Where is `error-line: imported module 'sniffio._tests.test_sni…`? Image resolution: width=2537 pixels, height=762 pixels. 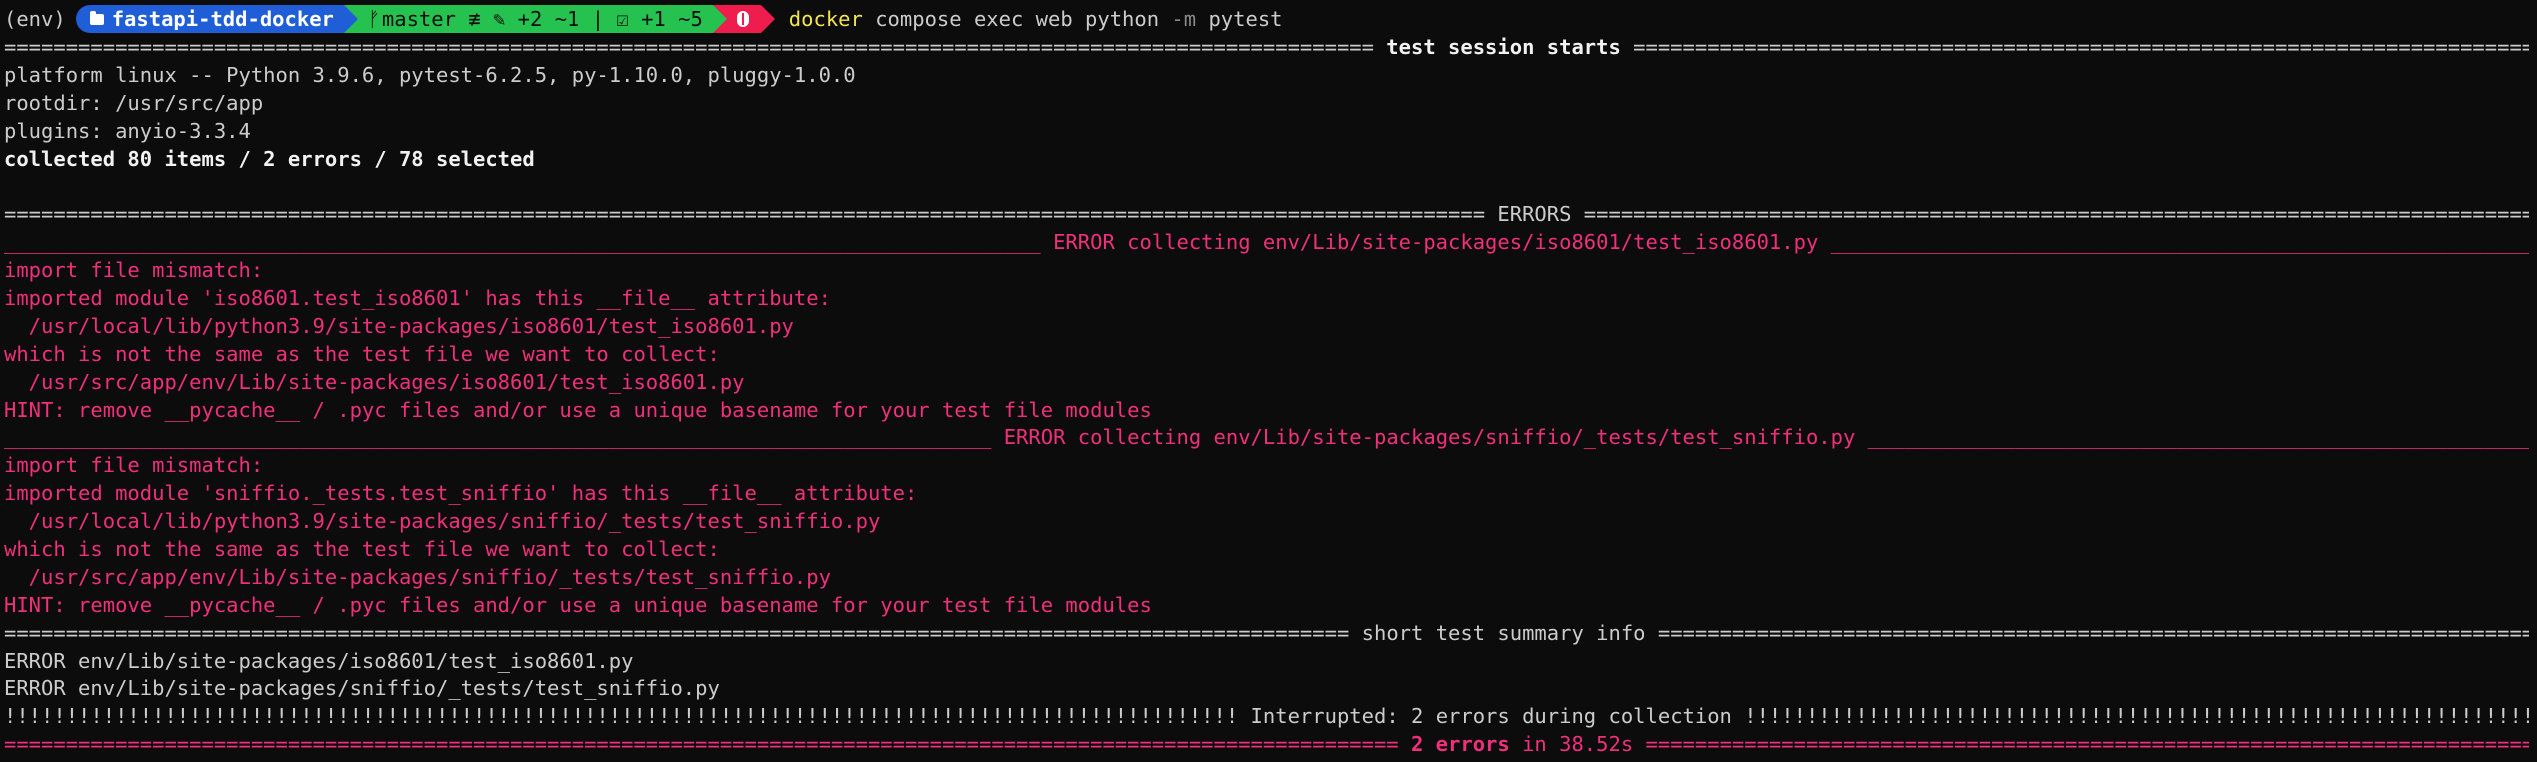 error-line: imported module 'sniffio._tests.test_sni… is located at coordinates (461, 493).